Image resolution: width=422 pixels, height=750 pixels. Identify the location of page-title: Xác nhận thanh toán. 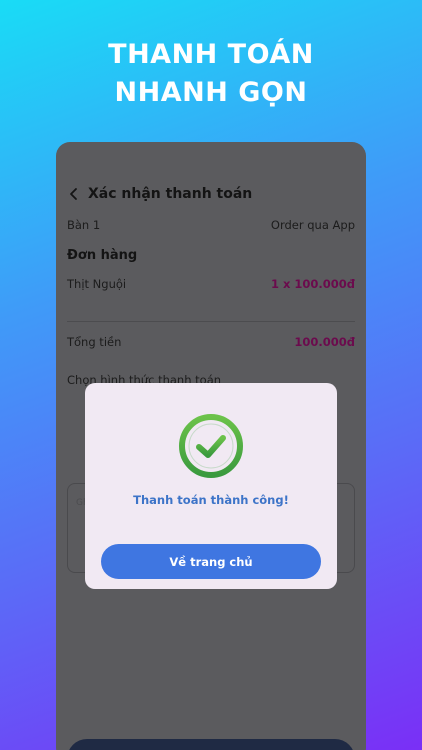
(170, 194).